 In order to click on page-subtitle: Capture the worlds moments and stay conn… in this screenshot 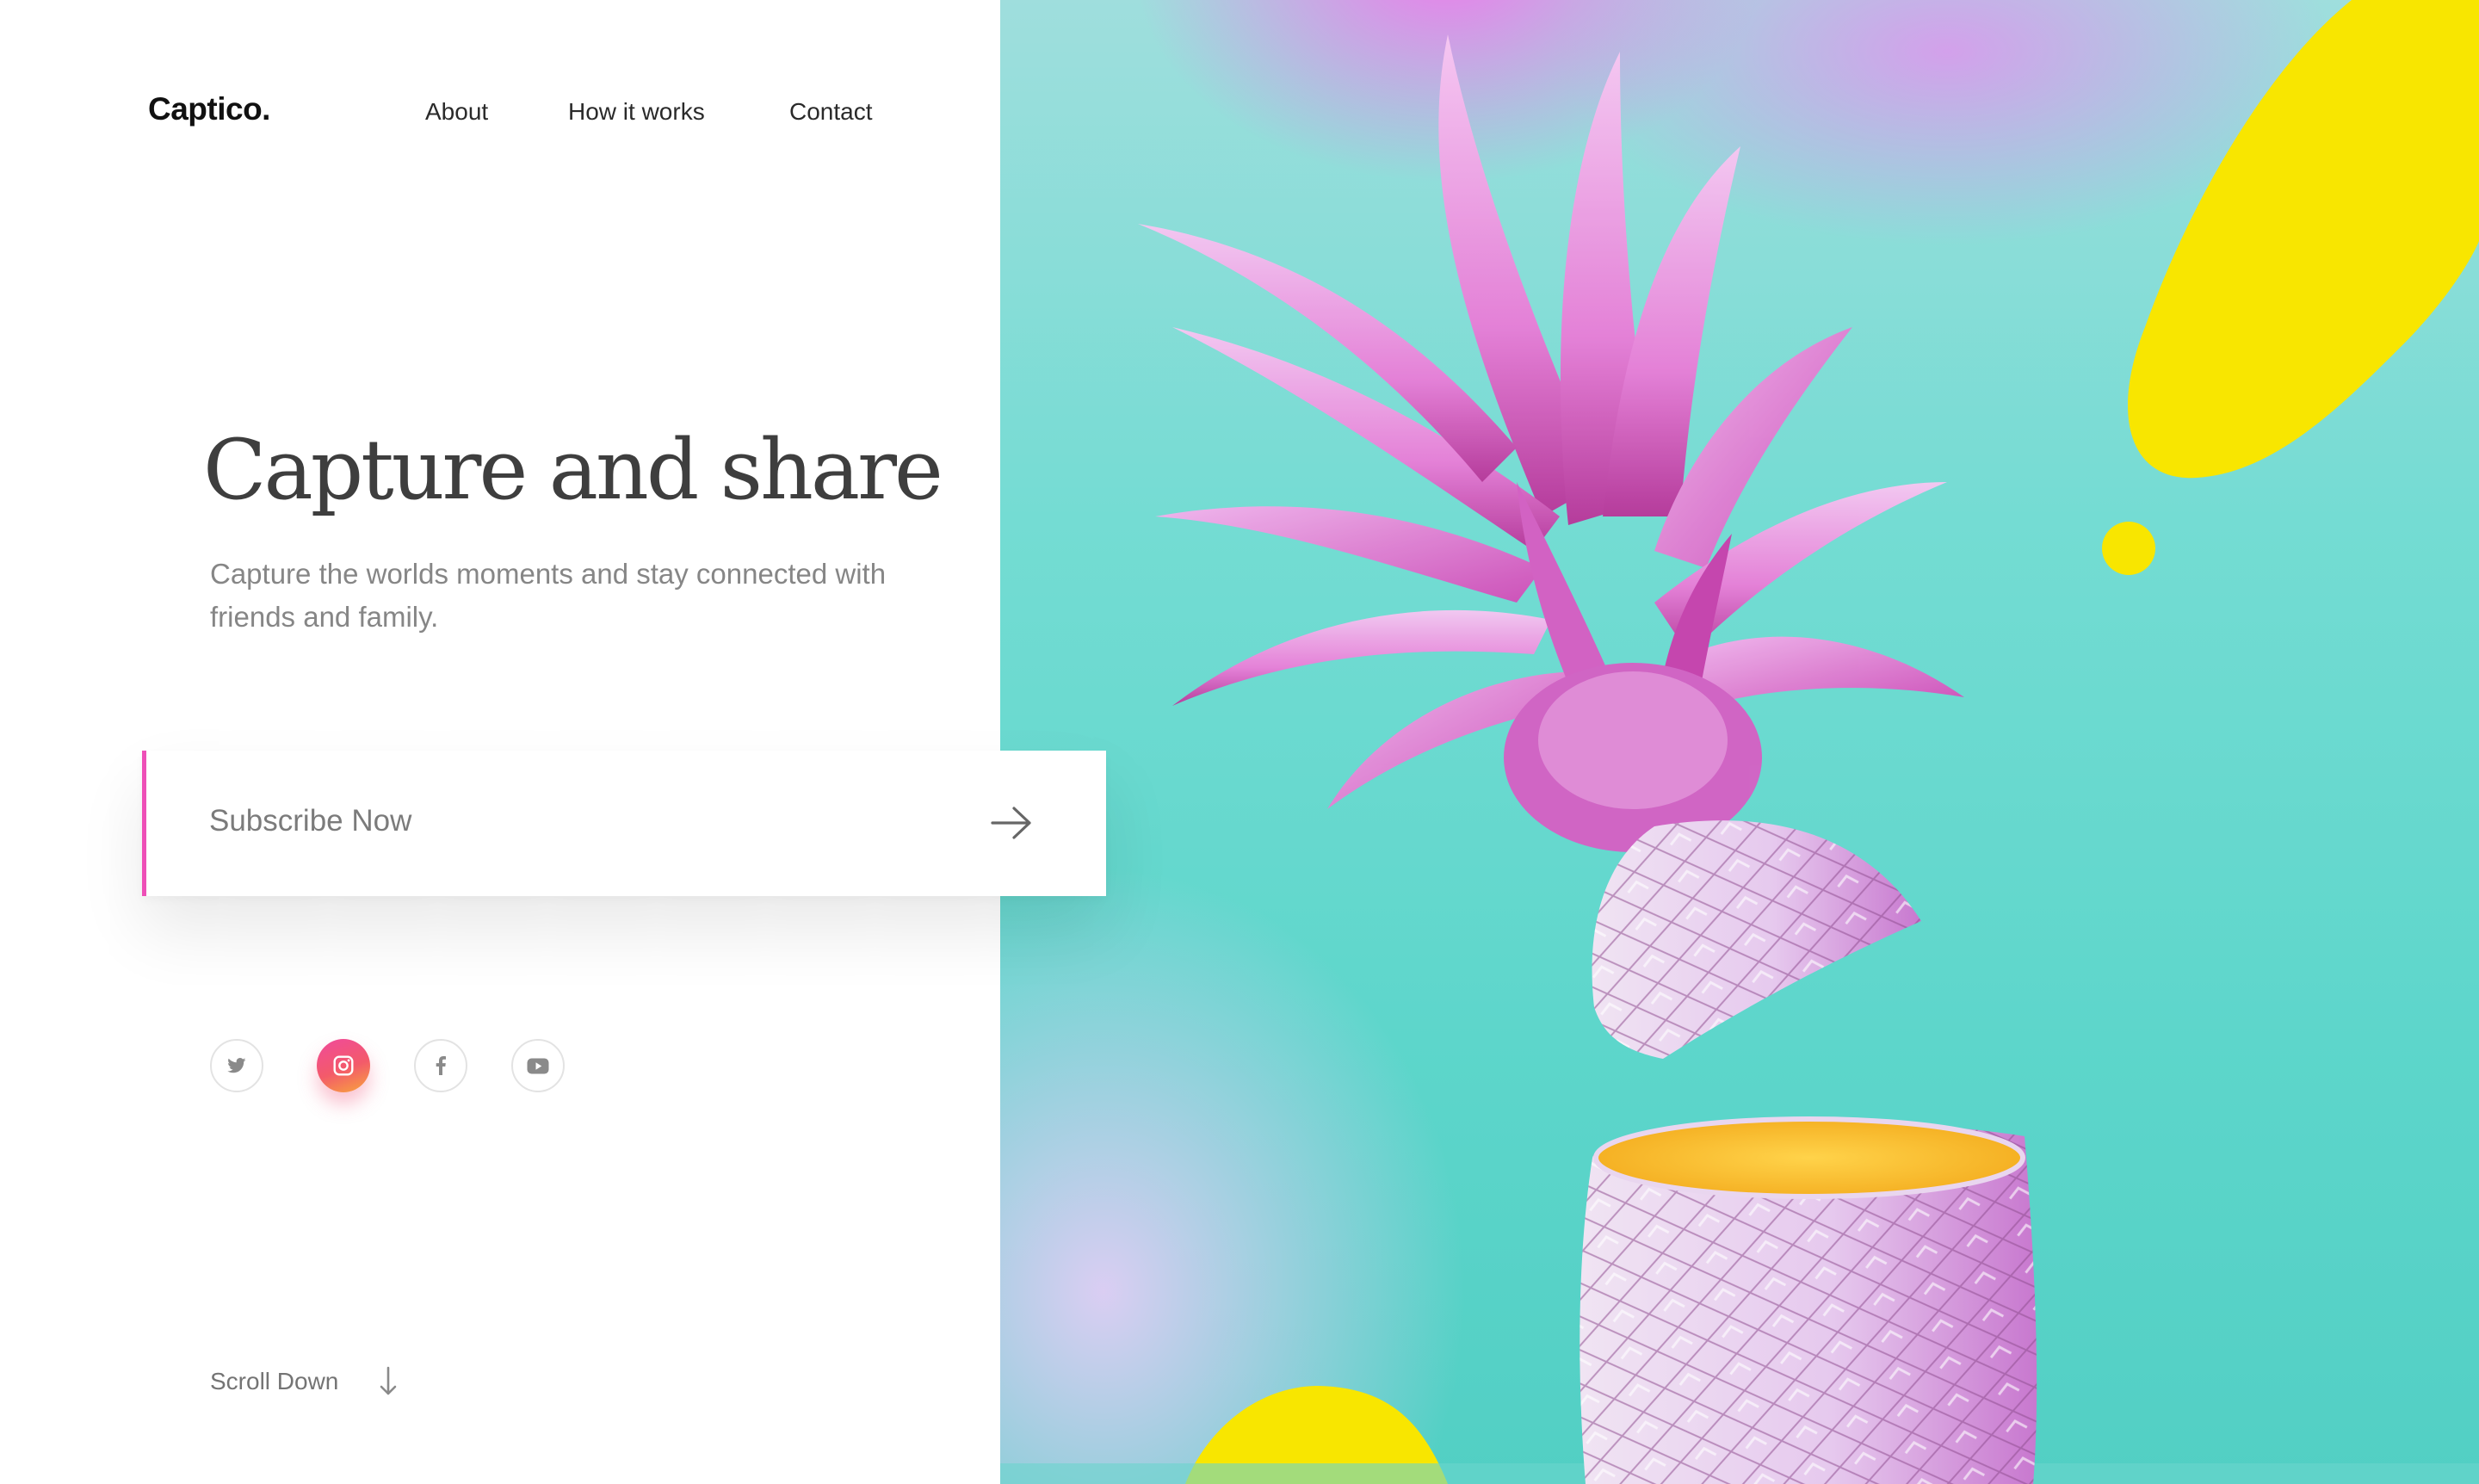, I will do `click(548, 595)`.